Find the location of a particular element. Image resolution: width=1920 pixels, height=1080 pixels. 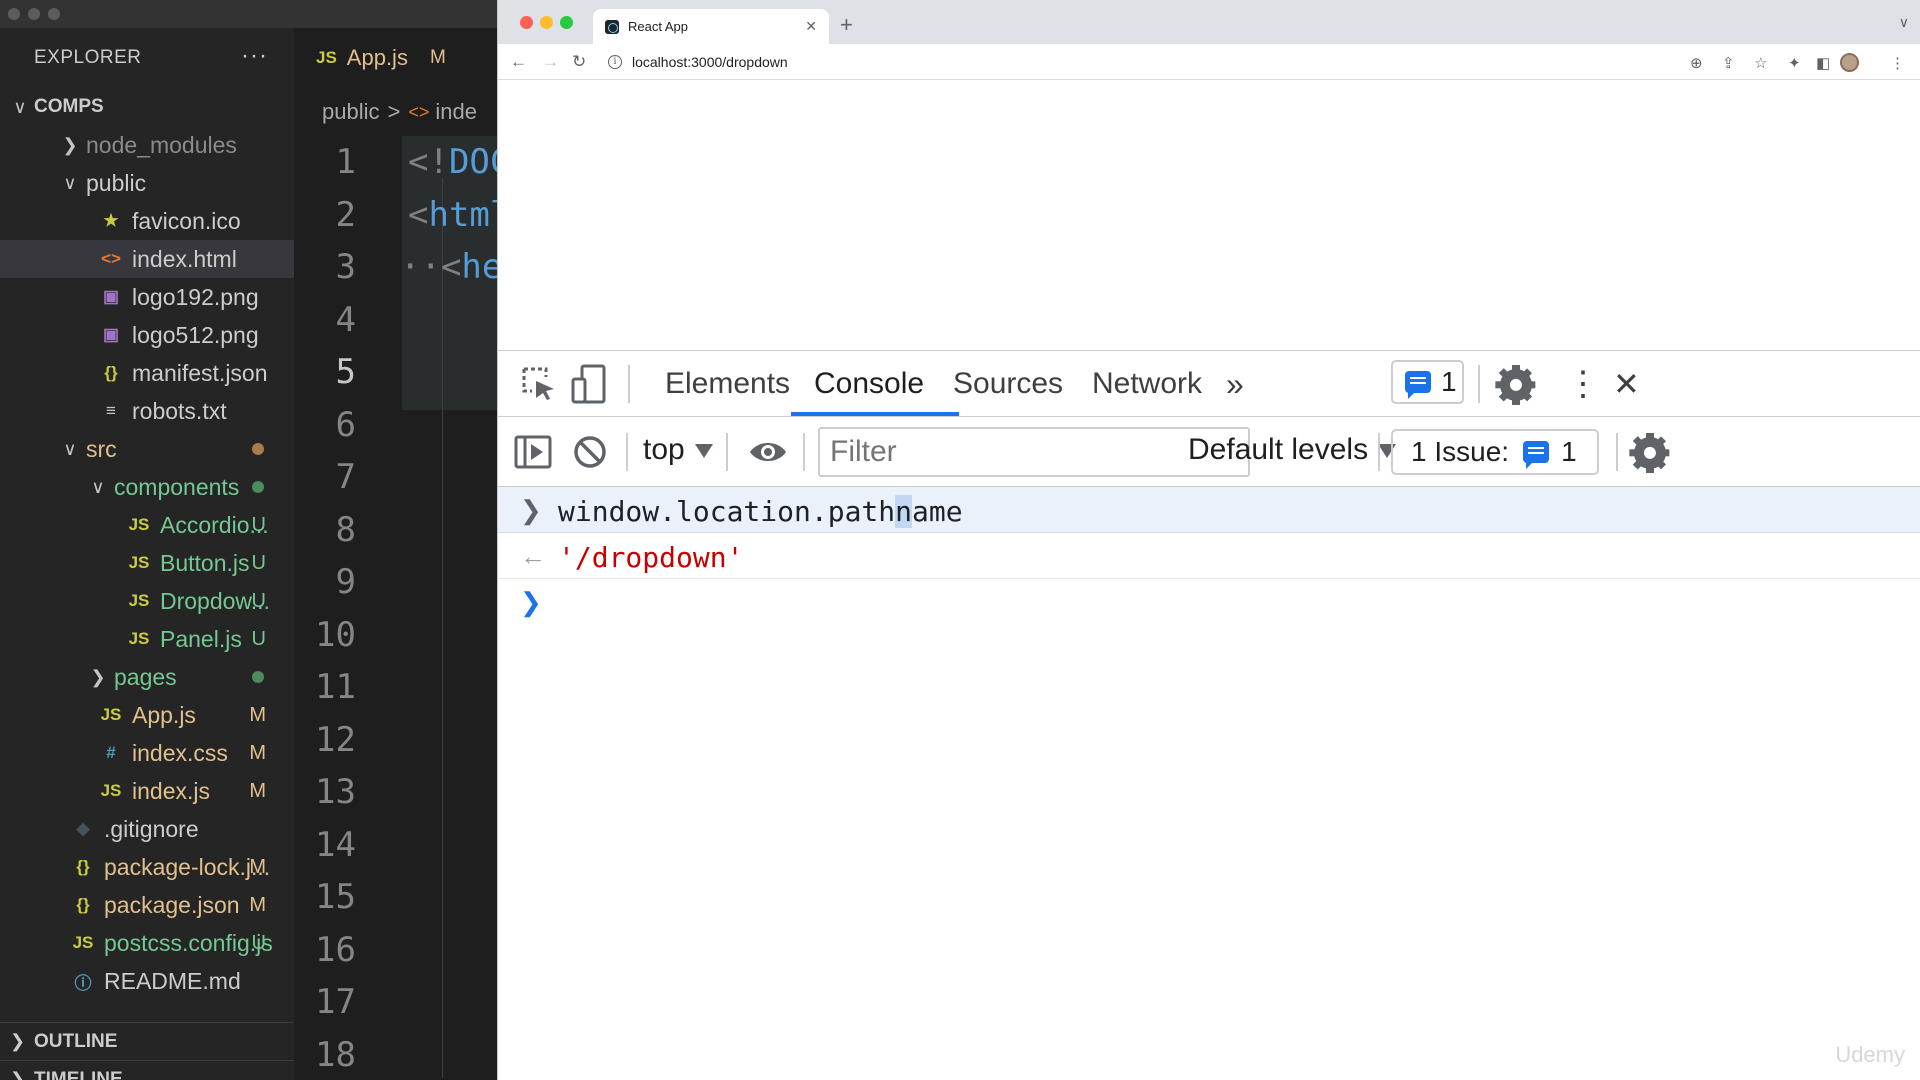

zoom-traffic-light is located at coordinates (566, 22).